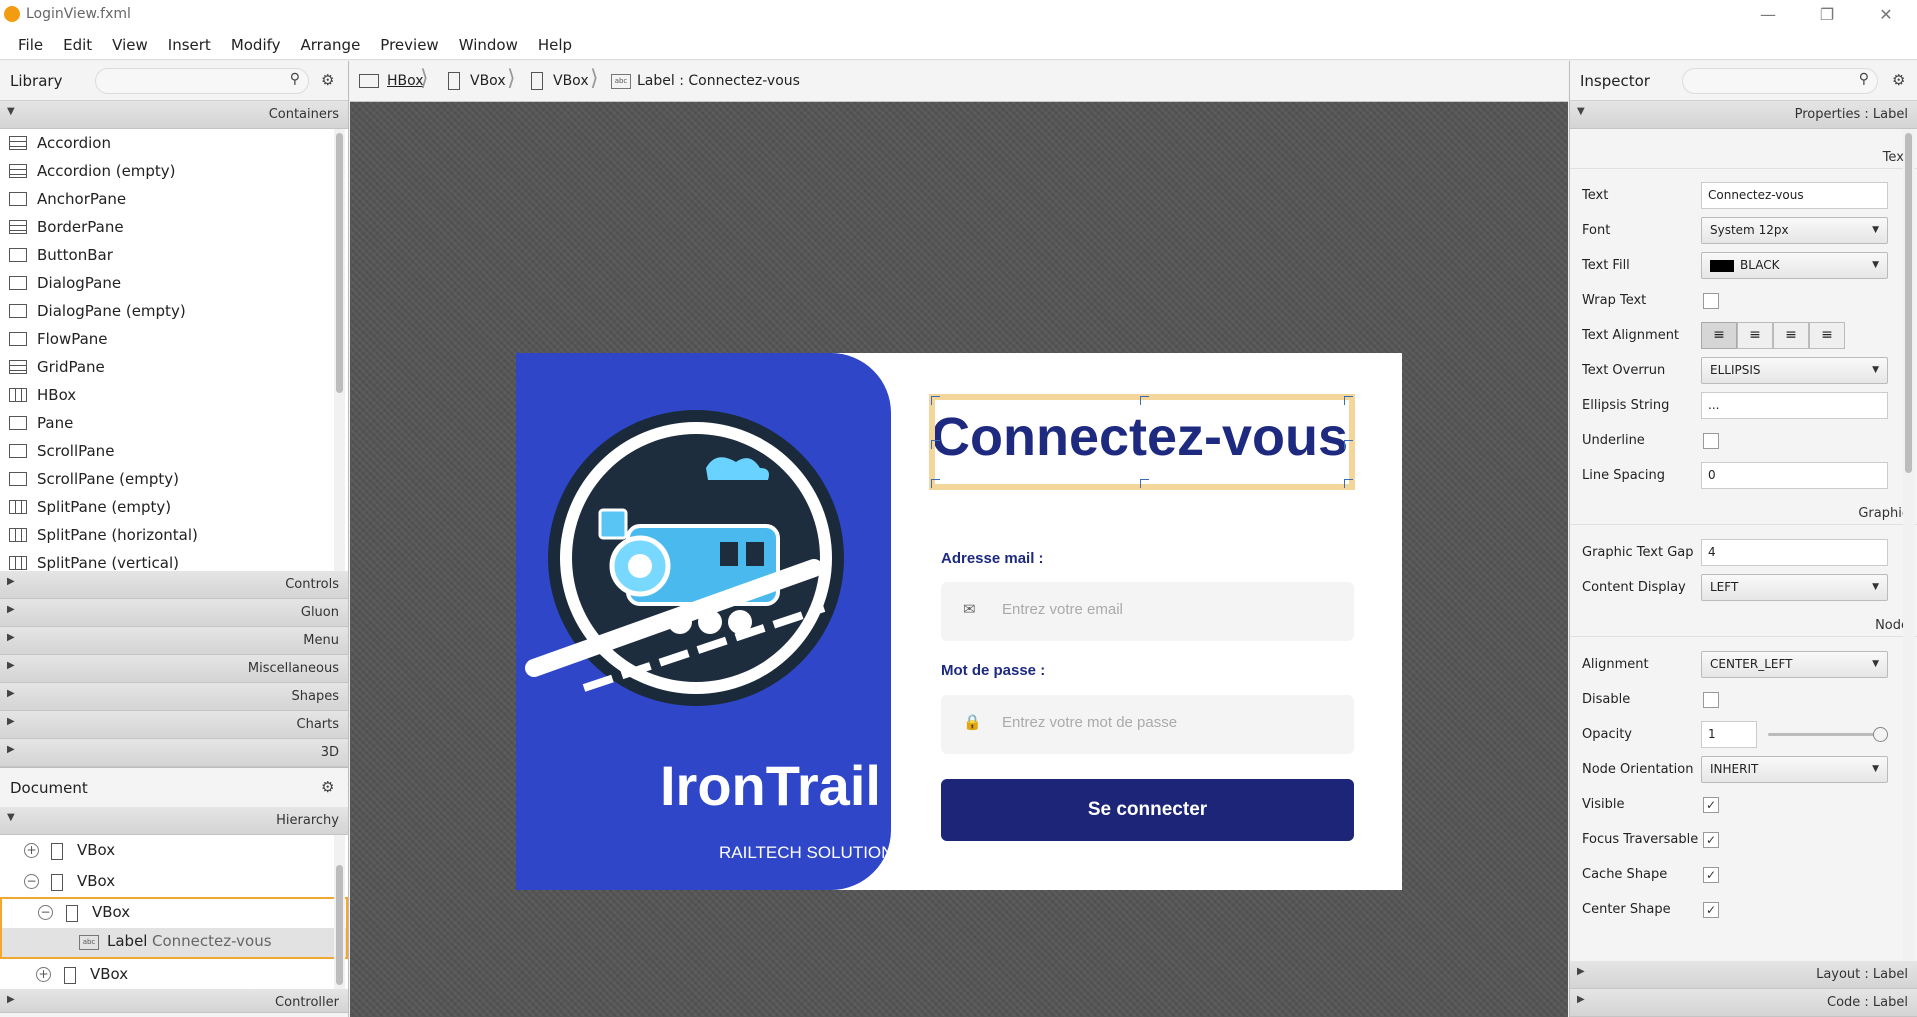 This screenshot has width=1917, height=1017. Describe the element at coordinates (1755, 335) in the screenshot. I see `align-center-button: ≡` at that location.